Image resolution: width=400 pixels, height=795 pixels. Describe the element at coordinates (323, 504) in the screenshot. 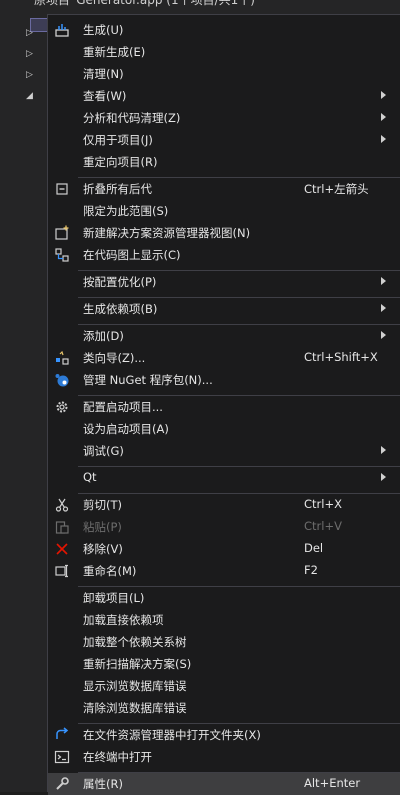

I see `menu-item-shortcut: Ctrl+X` at that location.